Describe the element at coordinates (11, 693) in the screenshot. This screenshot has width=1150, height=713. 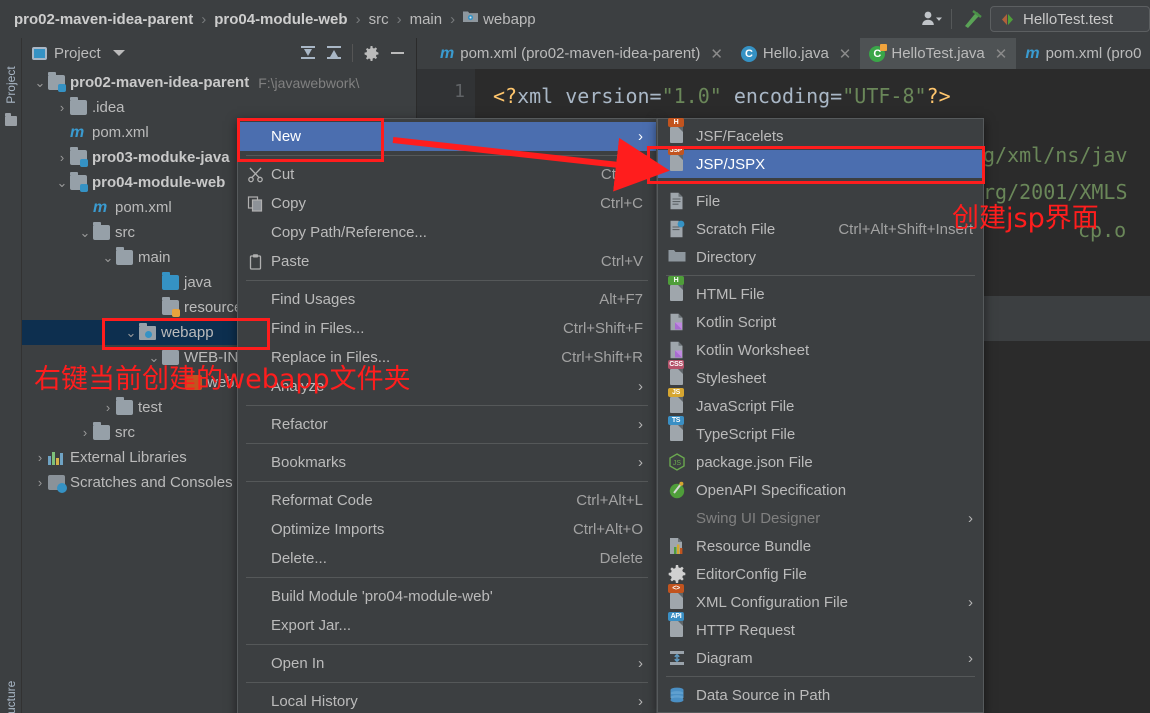
I see `tool-tab-structure: Structure` at that location.